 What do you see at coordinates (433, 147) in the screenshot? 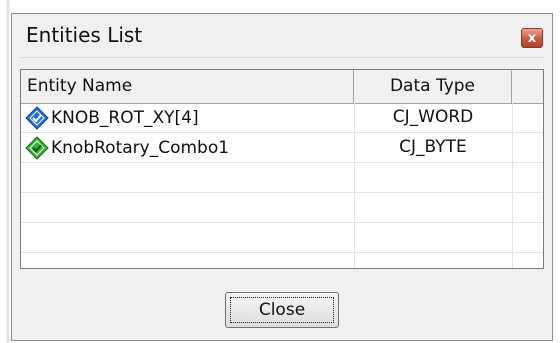
I see `data-type-cell: CJ_BYTE` at bounding box center [433, 147].